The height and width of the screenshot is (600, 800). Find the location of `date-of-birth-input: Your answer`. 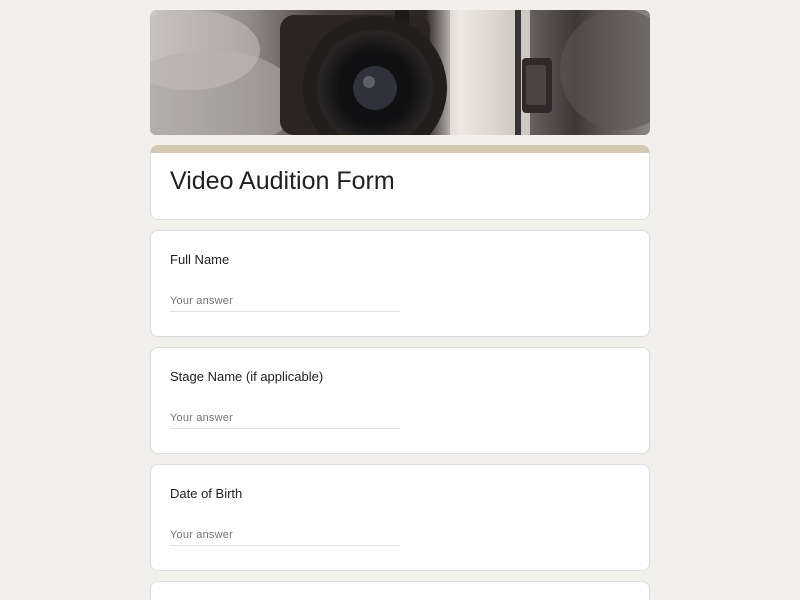

date-of-birth-input: Your answer is located at coordinates (285, 537).